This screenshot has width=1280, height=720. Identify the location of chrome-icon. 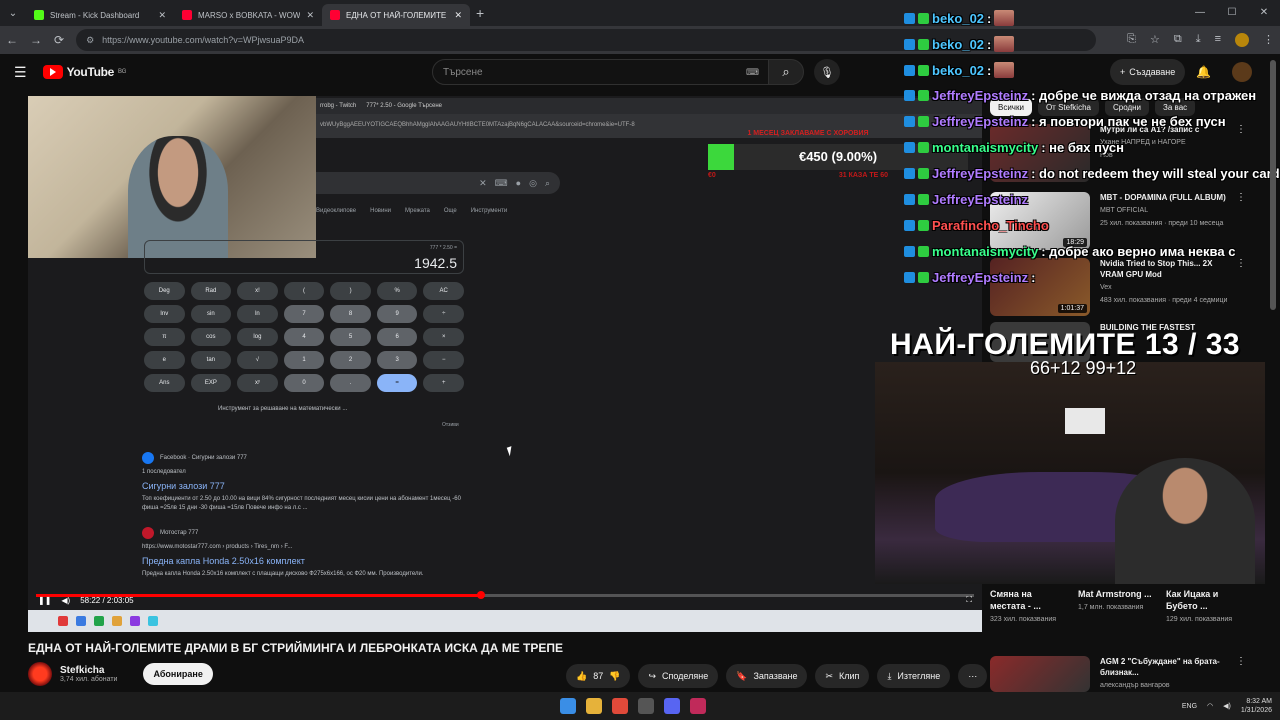
(620, 706).